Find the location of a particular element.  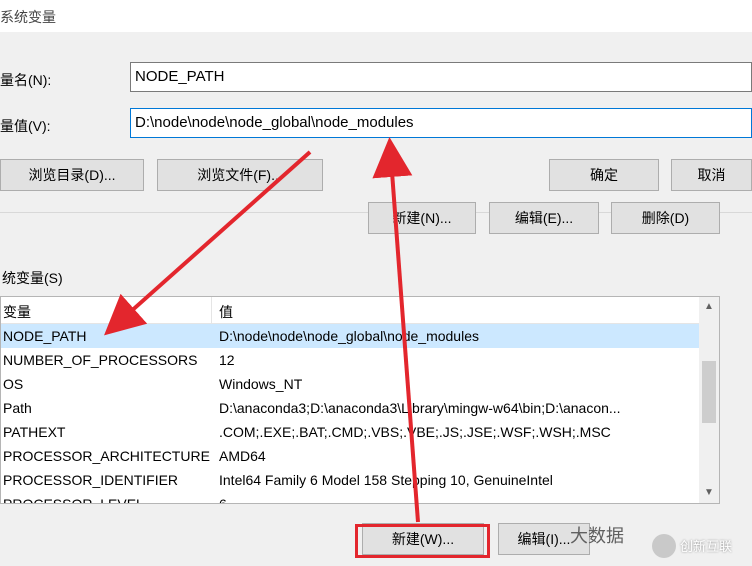

annotation-arrow-to-value-field is located at coordinates (396, 330).